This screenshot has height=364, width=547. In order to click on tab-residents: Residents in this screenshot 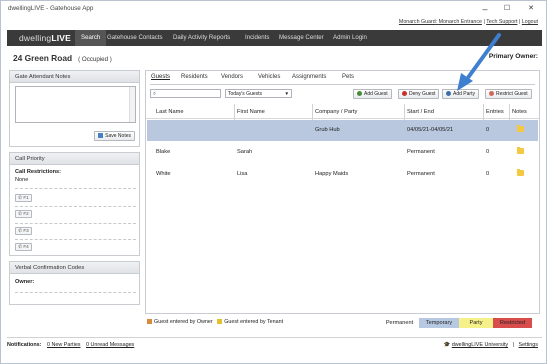, I will do `click(194, 77)`.